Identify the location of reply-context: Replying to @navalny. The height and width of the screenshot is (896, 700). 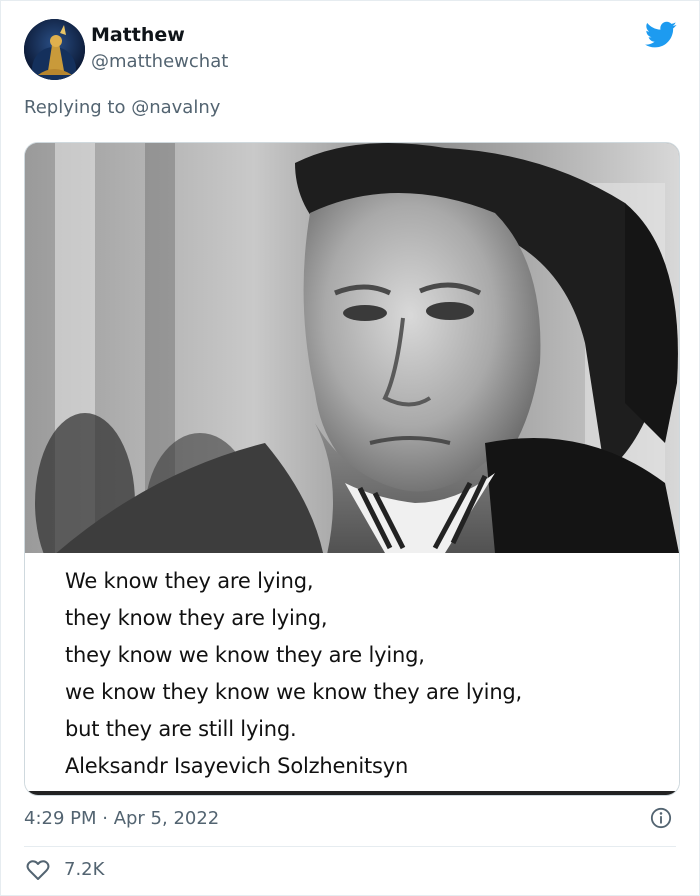
(122, 108).